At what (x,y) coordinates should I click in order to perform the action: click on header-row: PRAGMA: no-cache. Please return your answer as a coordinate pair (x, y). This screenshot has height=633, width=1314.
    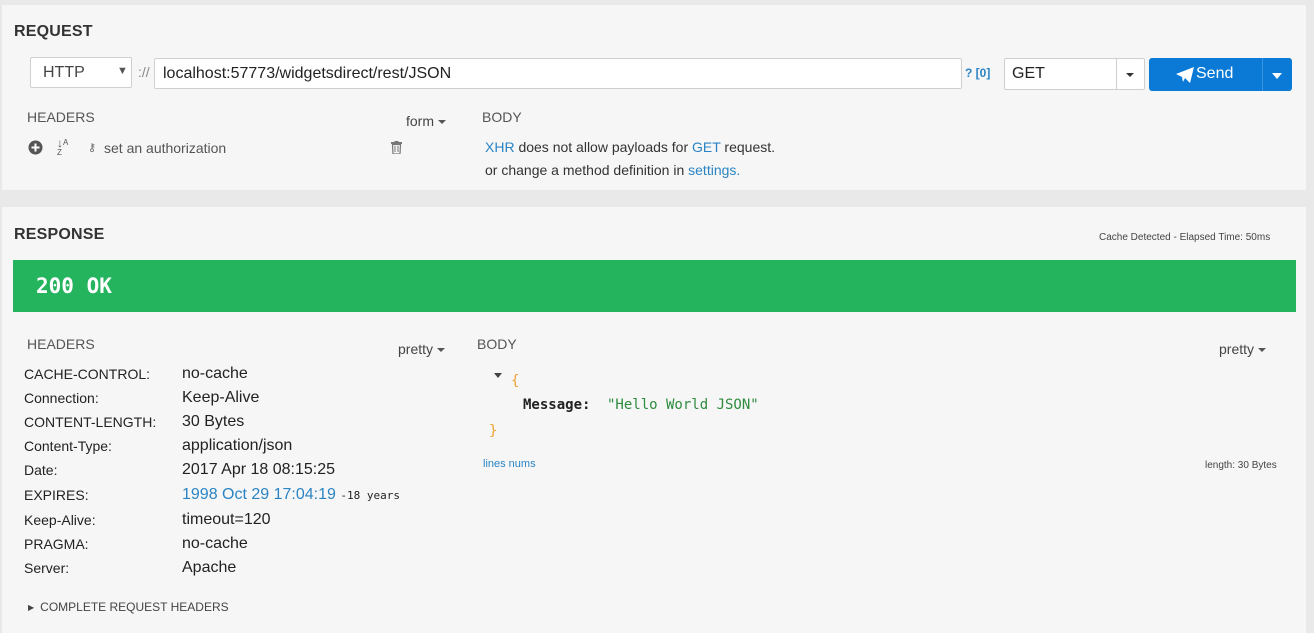
    Looking at the image, I should click on (239, 544).